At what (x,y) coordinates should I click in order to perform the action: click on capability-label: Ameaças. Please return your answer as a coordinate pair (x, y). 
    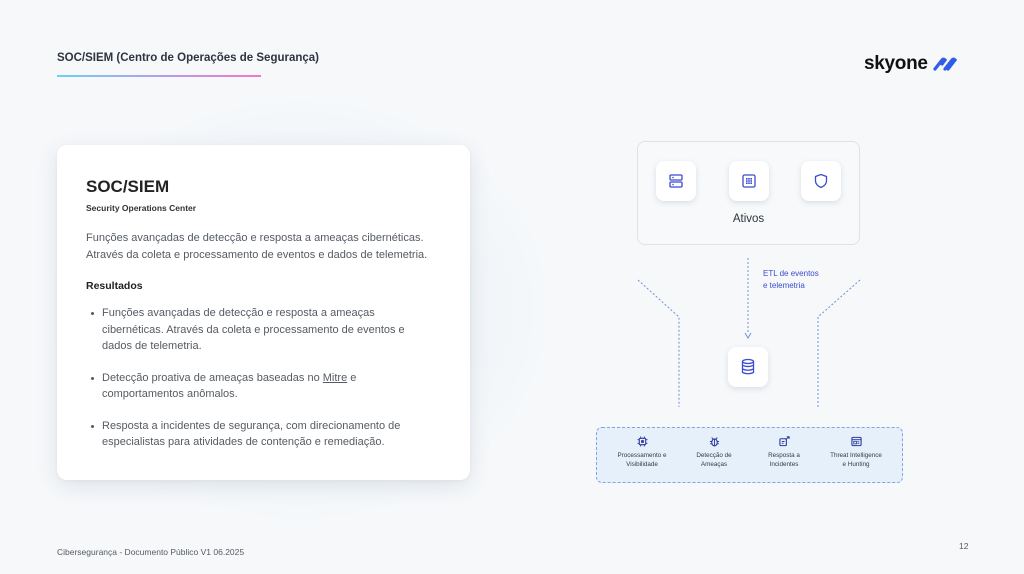
    Looking at the image, I should click on (714, 464).